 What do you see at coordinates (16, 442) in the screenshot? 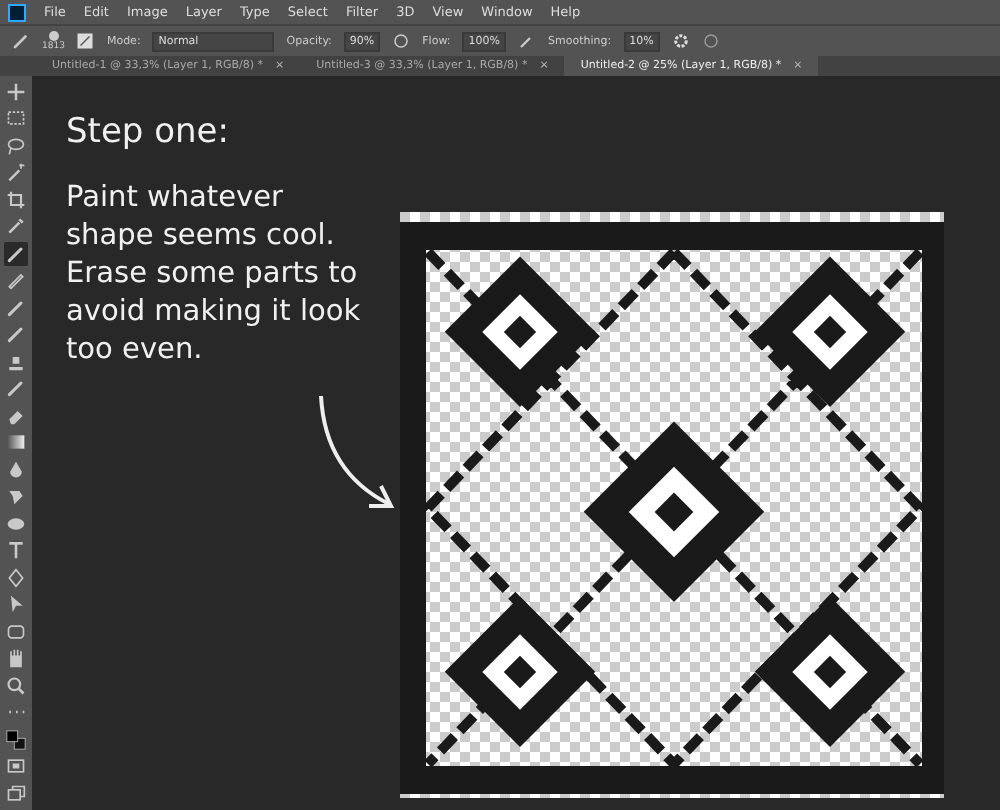
I see `gradient-tool-icon` at bounding box center [16, 442].